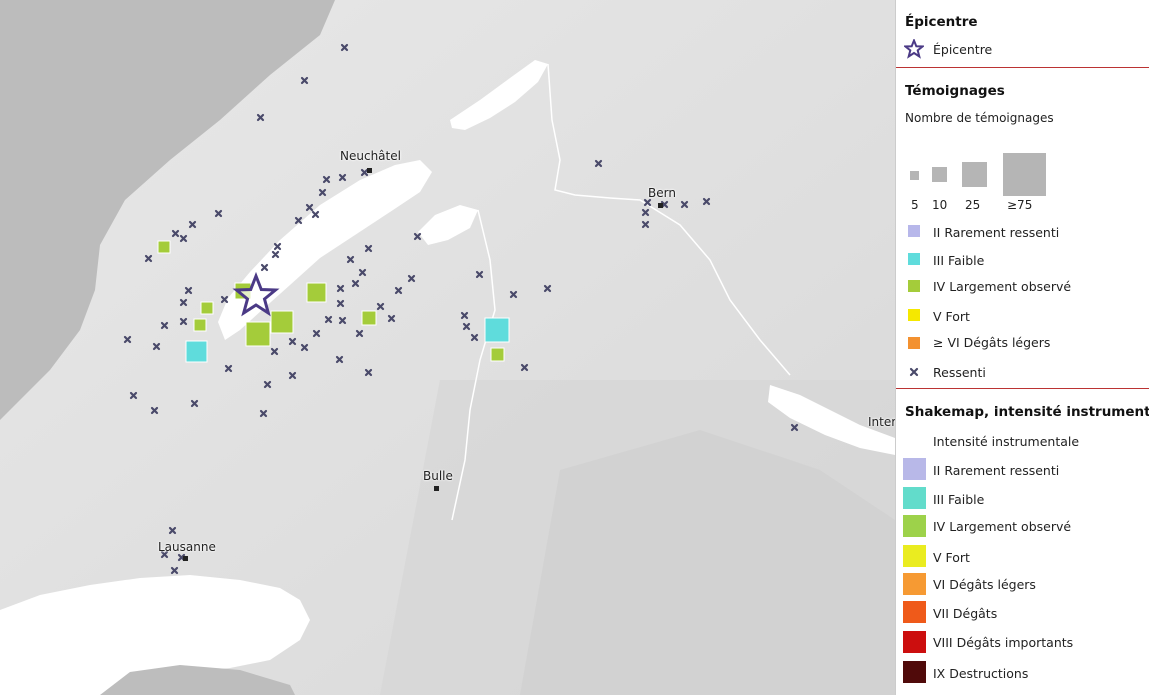 This screenshot has width=1149, height=695. Describe the element at coordinates (914, 259) in the screenshot. I see `testimony-swatch-iii` at that location.